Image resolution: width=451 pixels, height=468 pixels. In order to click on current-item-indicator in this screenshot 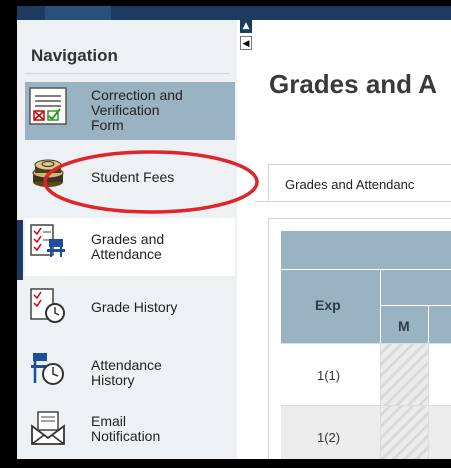, I will do `click(20, 250)`.